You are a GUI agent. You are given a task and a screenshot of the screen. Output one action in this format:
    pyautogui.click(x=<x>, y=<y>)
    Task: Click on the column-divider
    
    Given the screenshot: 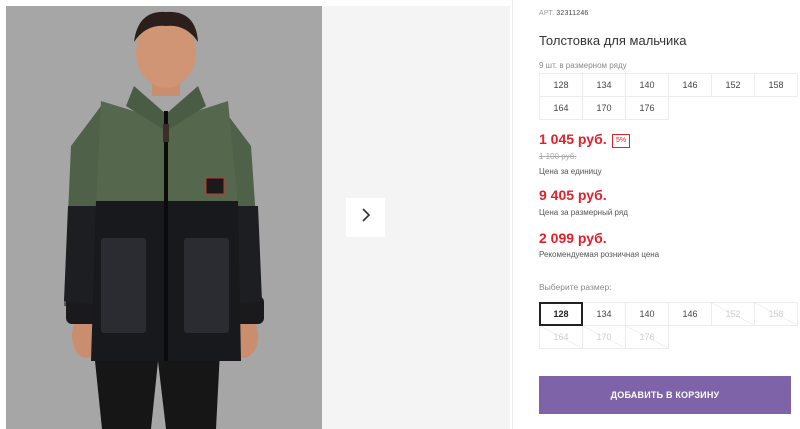 What is the action you would take?
    pyautogui.click(x=512, y=214)
    